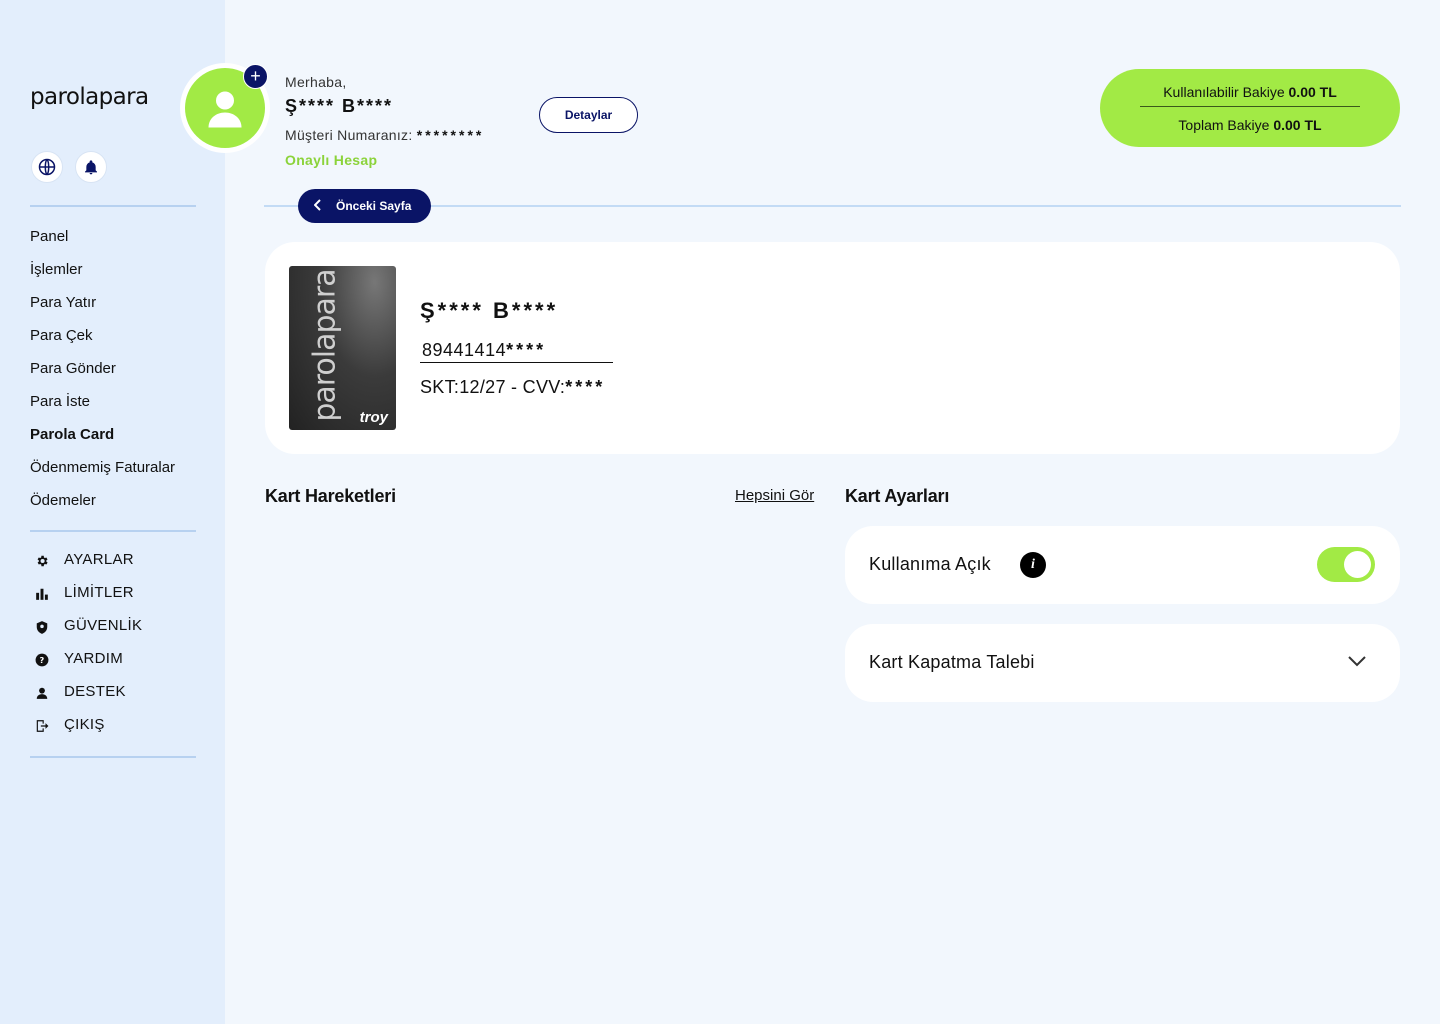  Describe the element at coordinates (102, 242) in the screenshot. I see `sidebar-item-panel: Panel` at that location.